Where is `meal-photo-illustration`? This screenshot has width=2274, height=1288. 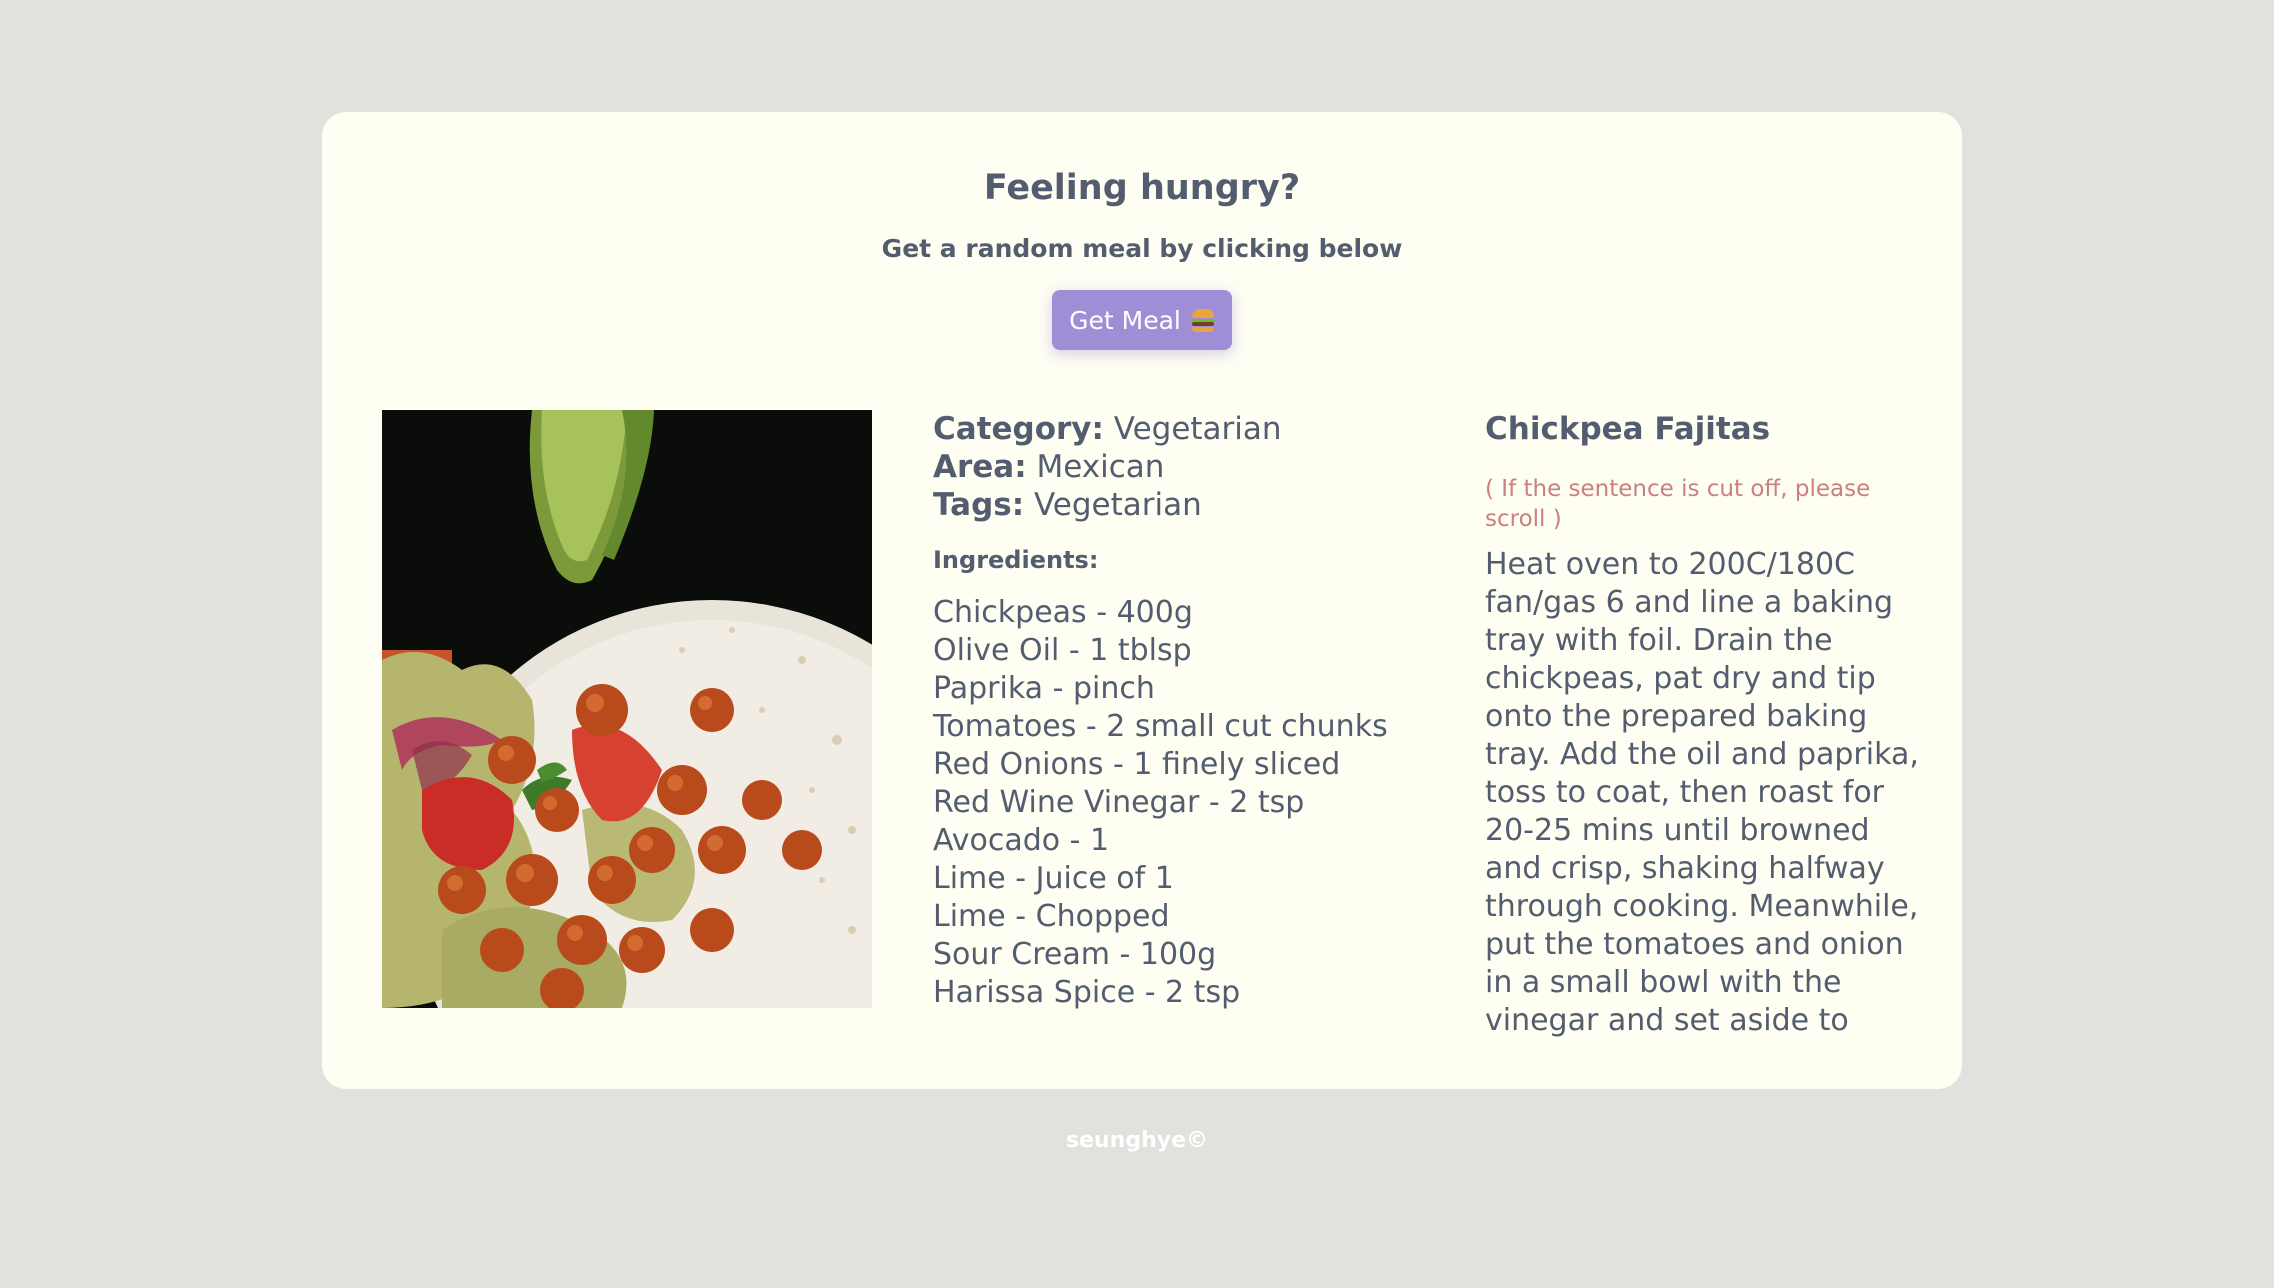 meal-photo-illustration is located at coordinates (627, 709).